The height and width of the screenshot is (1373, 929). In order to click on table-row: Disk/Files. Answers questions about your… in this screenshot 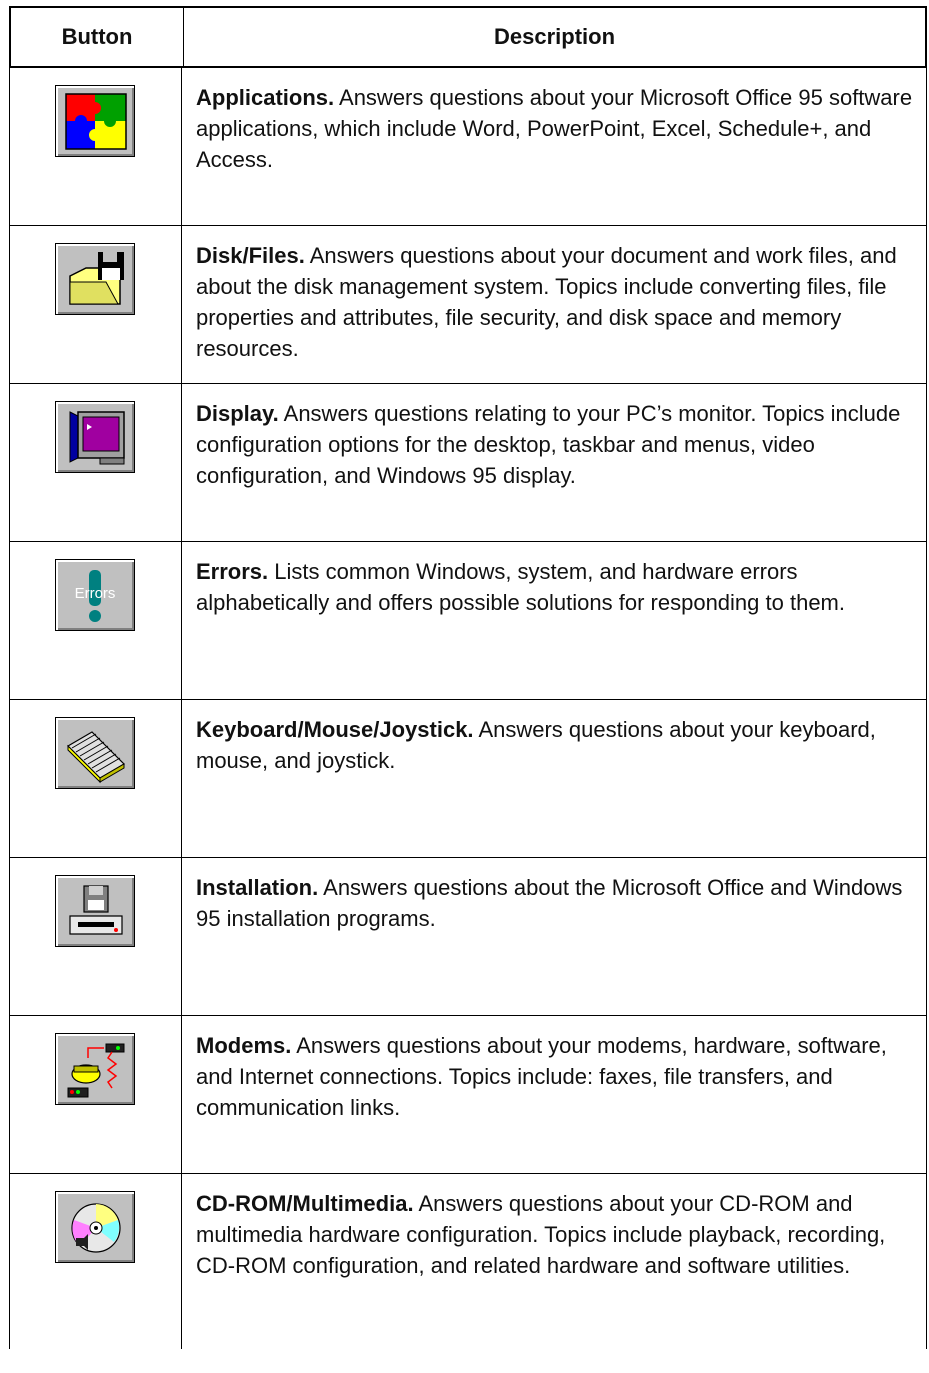, I will do `click(468, 305)`.